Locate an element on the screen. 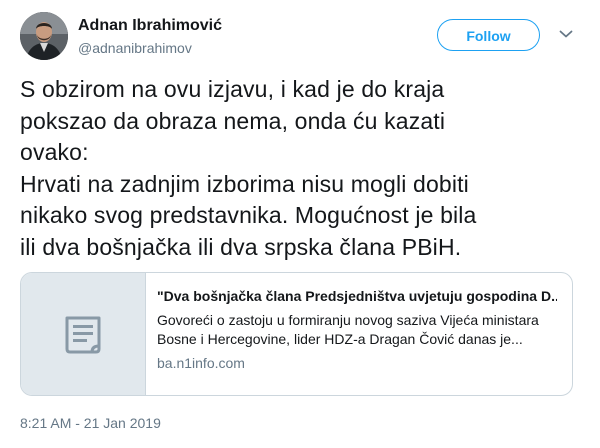 This screenshot has width=600, height=448. follow-button: Follow is located at coordinates (488, 35).